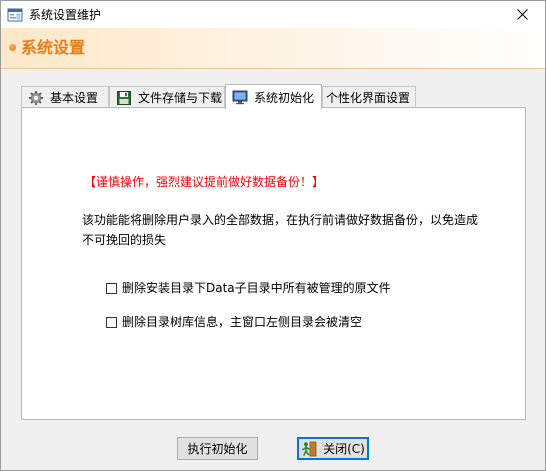 The width and height of the screenshot is (546, 471). What do you see at coordinates (344, 449) in the screenshot?
I see `button-label: 关闭(C)` at bounding box center [344, 449].